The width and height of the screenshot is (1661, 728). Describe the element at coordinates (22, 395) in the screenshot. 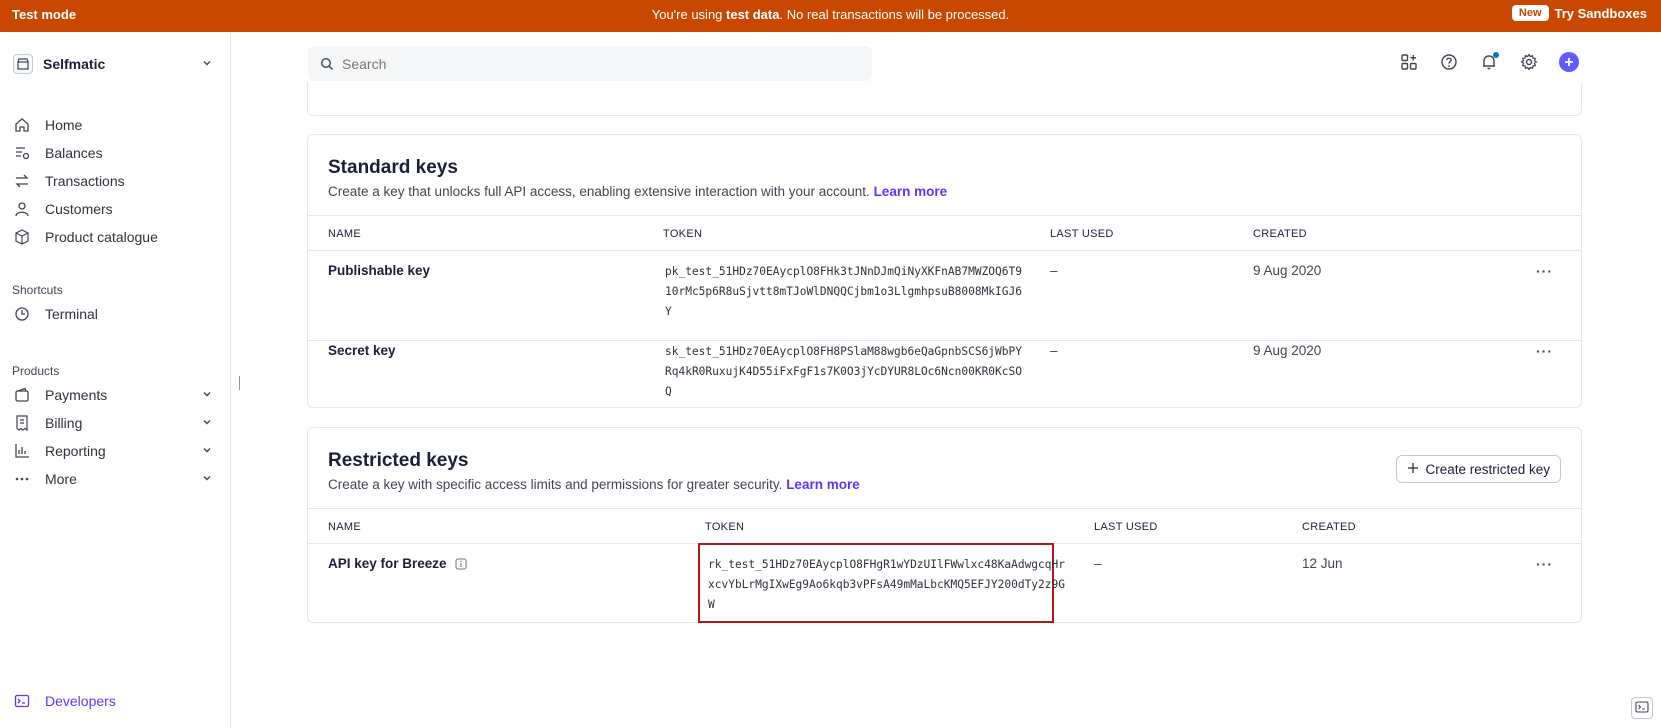

I see `payments-icon` at that location.